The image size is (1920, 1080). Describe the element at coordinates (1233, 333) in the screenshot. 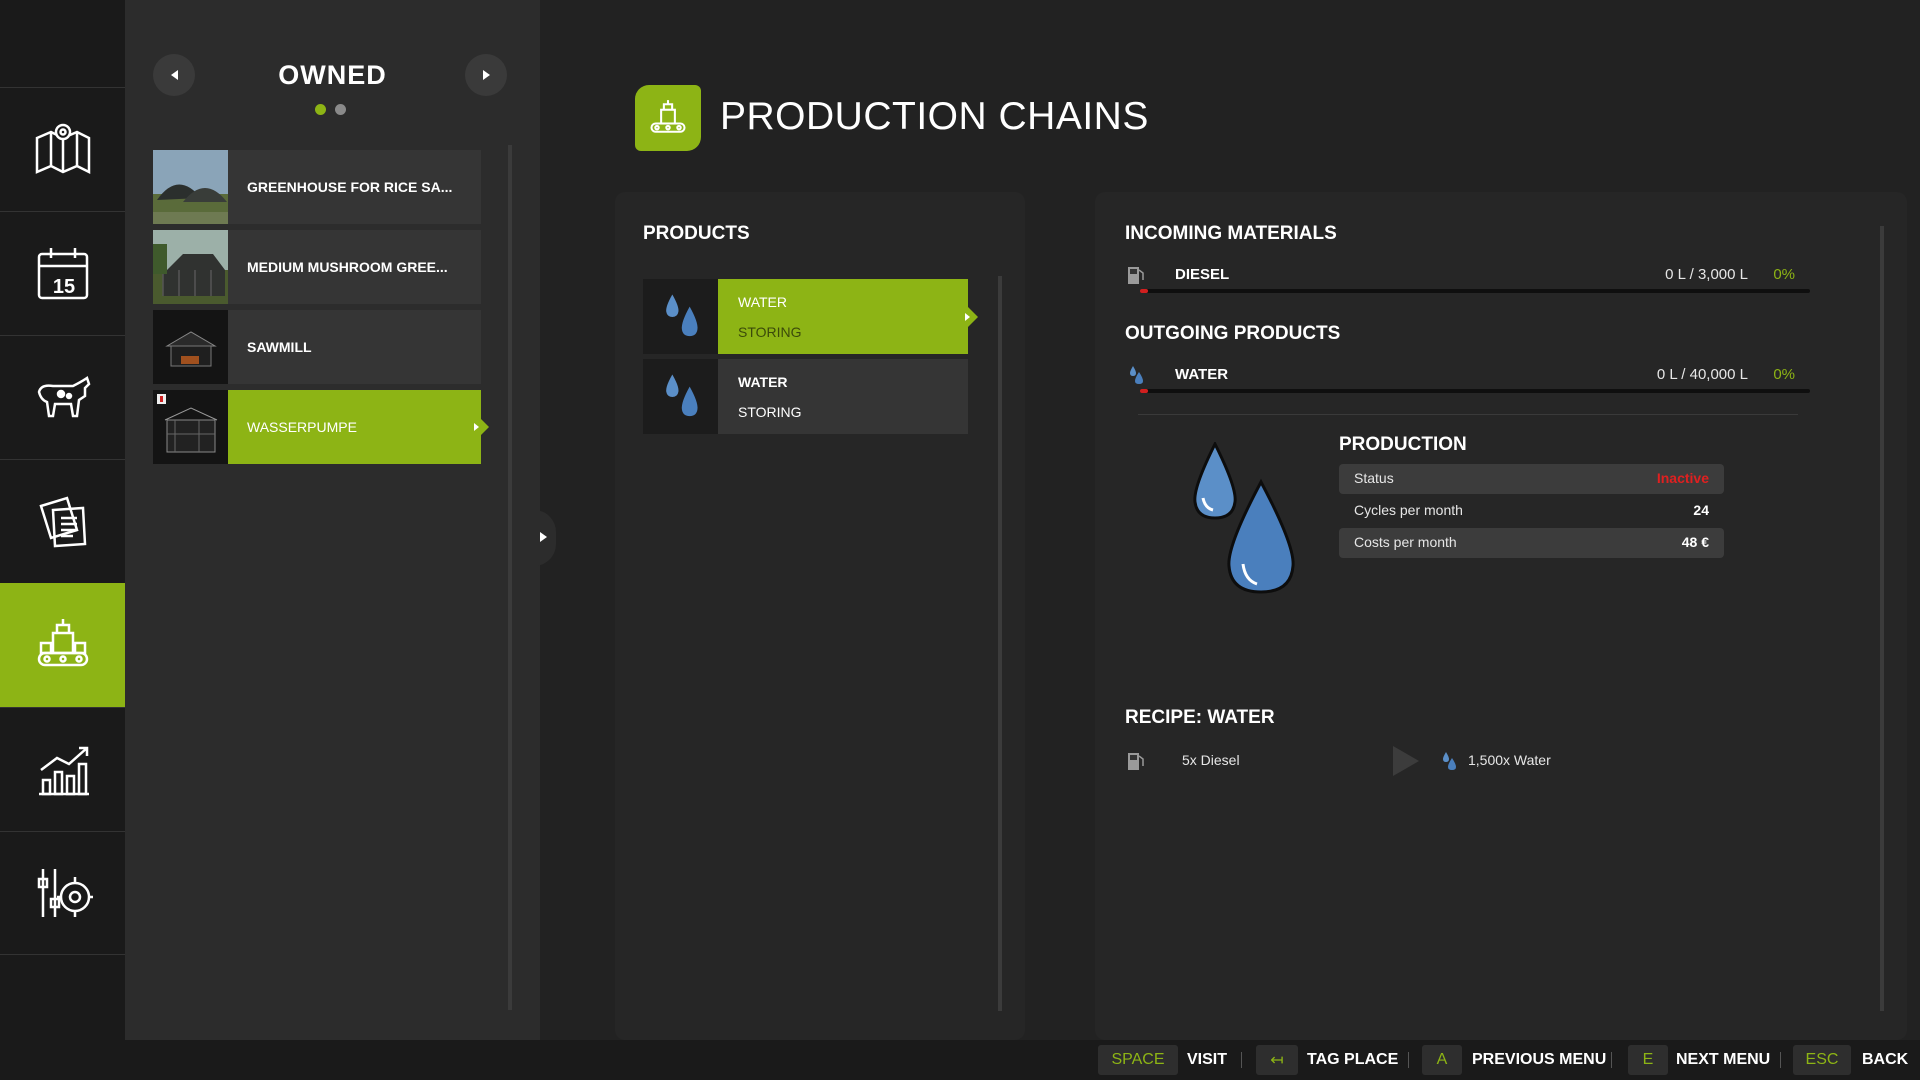

I see `outgoing-heading: OUTGOING PRODUCTS` at that location.